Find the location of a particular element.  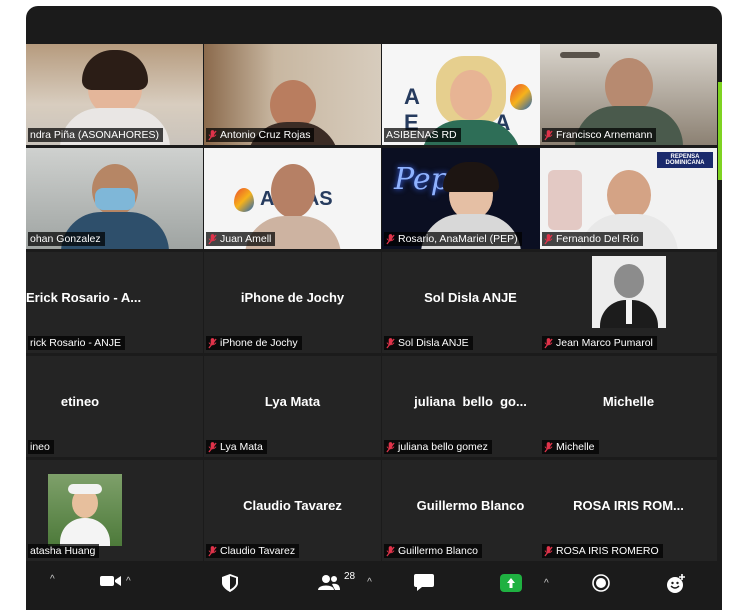

participant-tile: juliana bello go... juliana bello gomez is located at coordinates (470, 406).